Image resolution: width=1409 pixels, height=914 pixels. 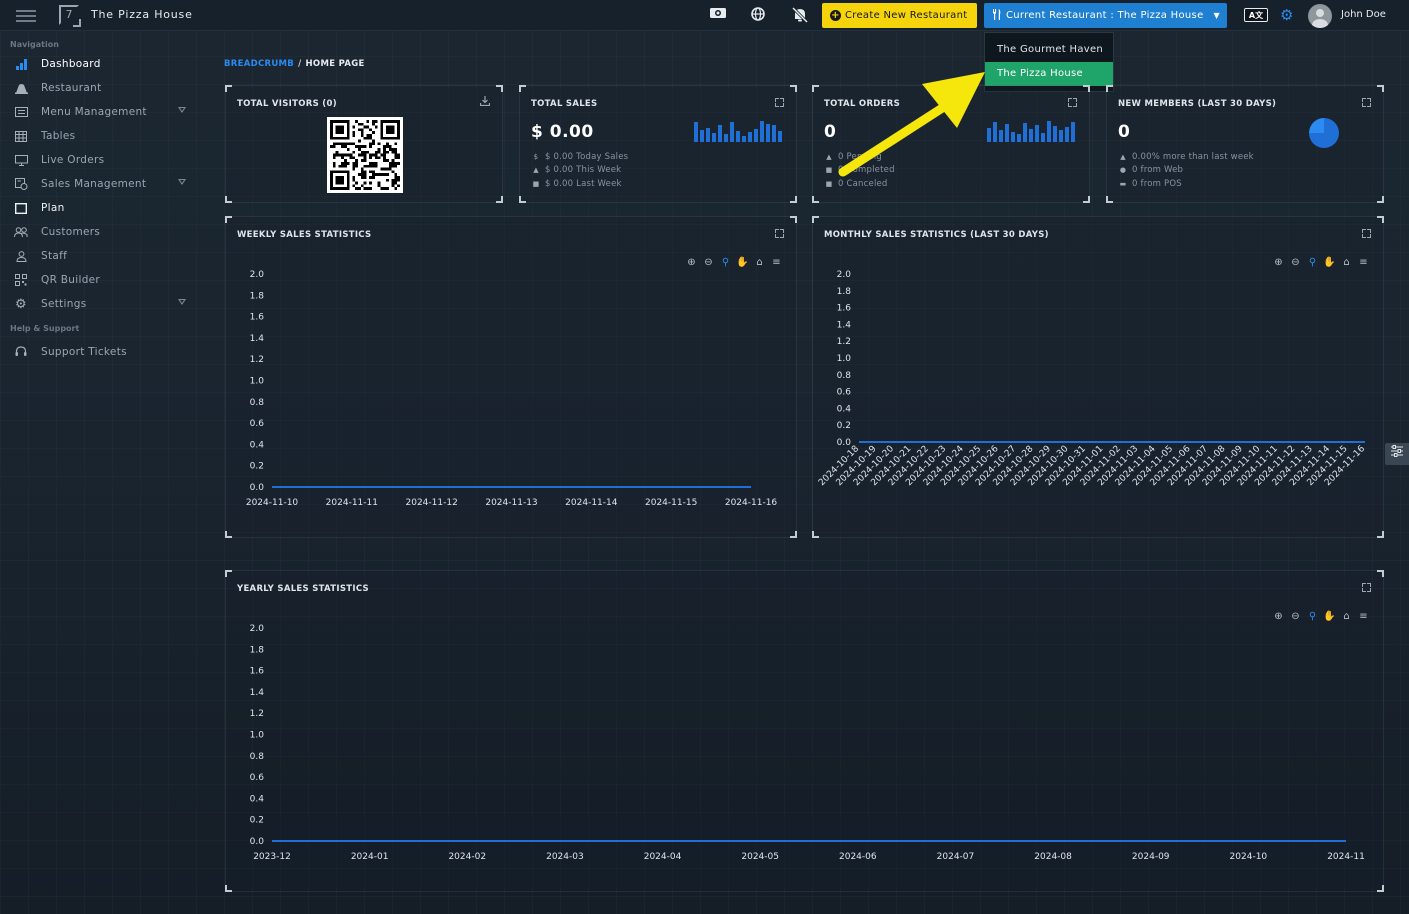 I want to click on user-icon, so click(x=21, y=256).